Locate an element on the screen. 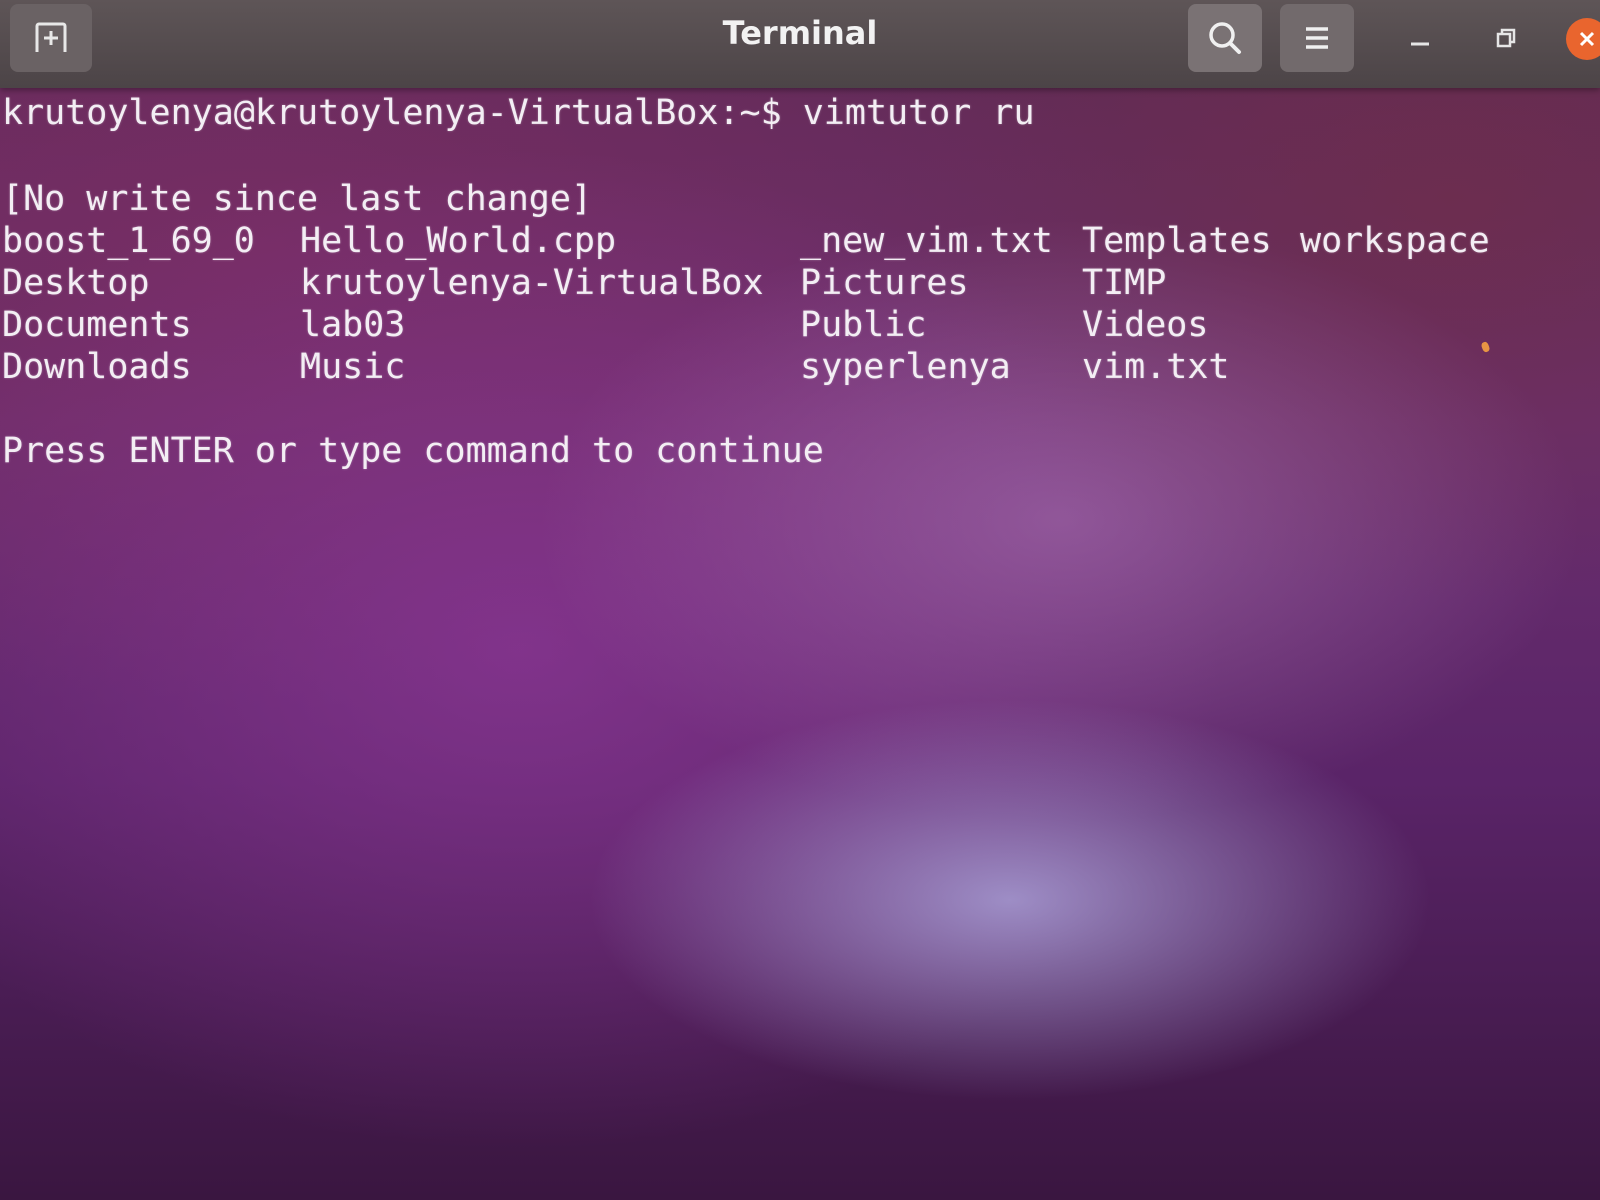 This screenshot has height=1200, width=1600. listing-entry: Pictures is located at coordinates (884, 283).